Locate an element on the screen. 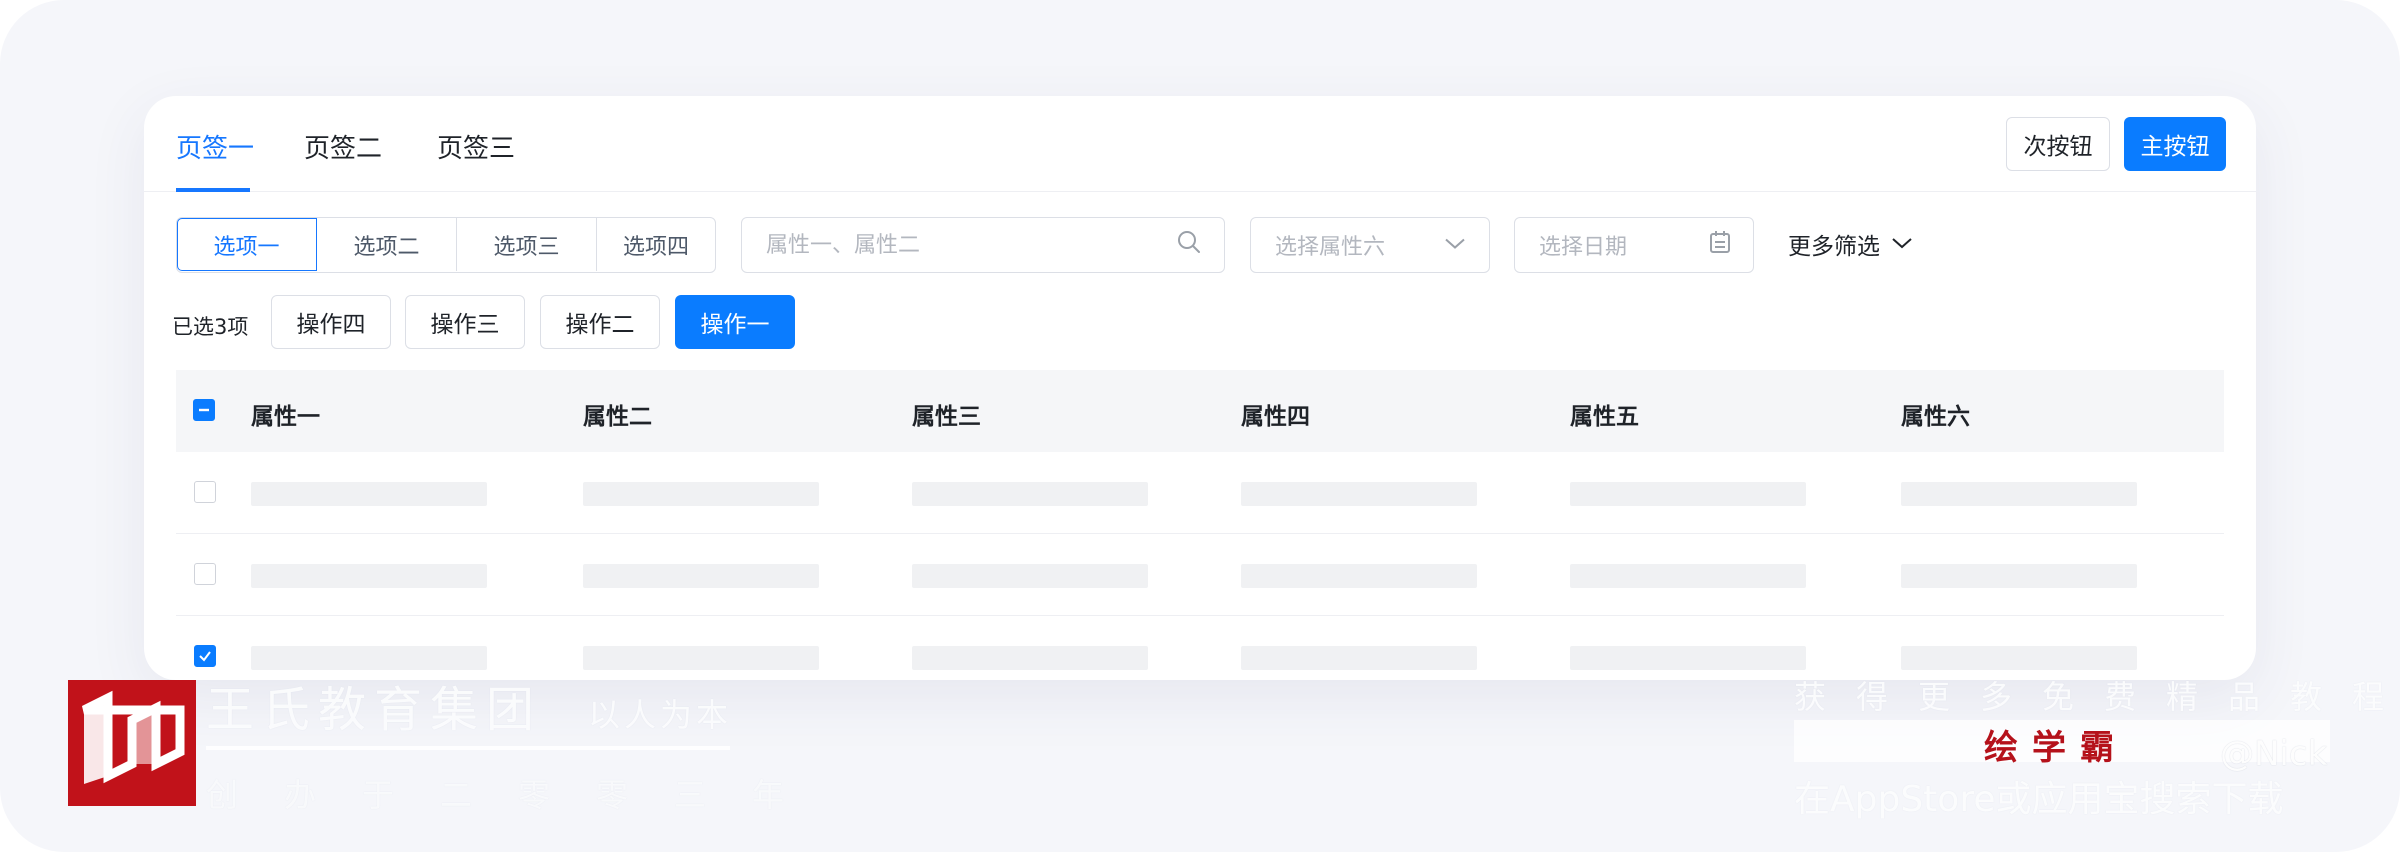 This screenshot has height=852, width=2400. column-header-1: 属性一 is located at coordinates (285, 414).